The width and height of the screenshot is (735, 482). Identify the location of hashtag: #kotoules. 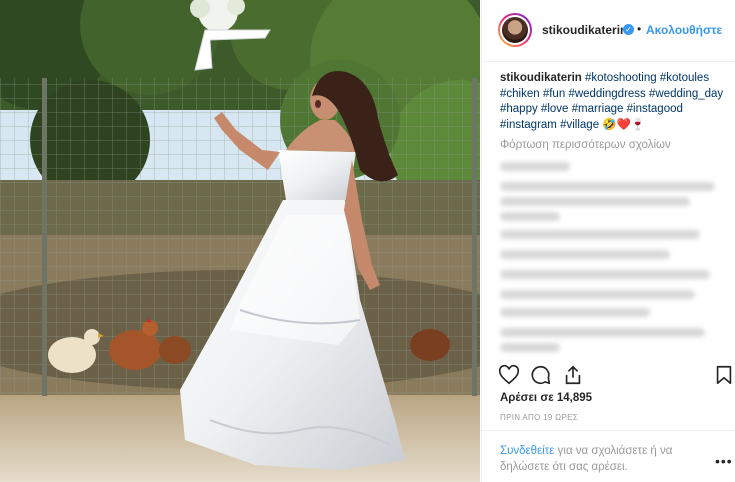
(684, 78).